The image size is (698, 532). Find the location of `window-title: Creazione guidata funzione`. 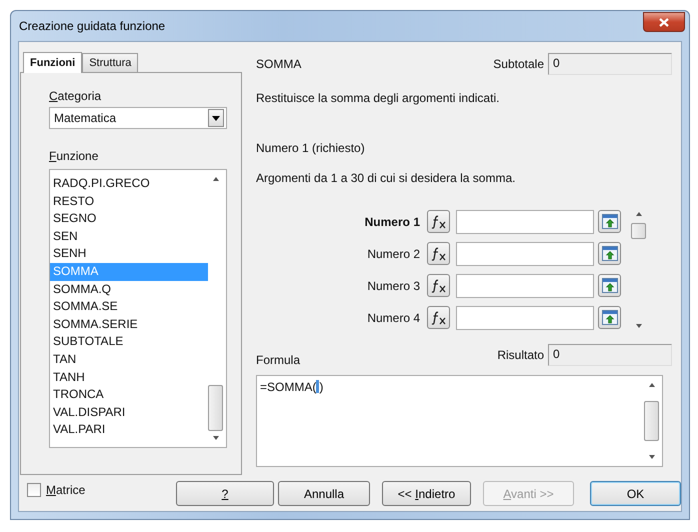

window-title: Creazione guidata funzione is located at coordinates (92, 26).